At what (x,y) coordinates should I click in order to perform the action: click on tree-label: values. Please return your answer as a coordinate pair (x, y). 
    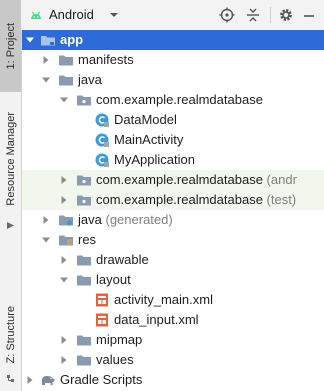
    Looking at the image, I should click on (115, 359).